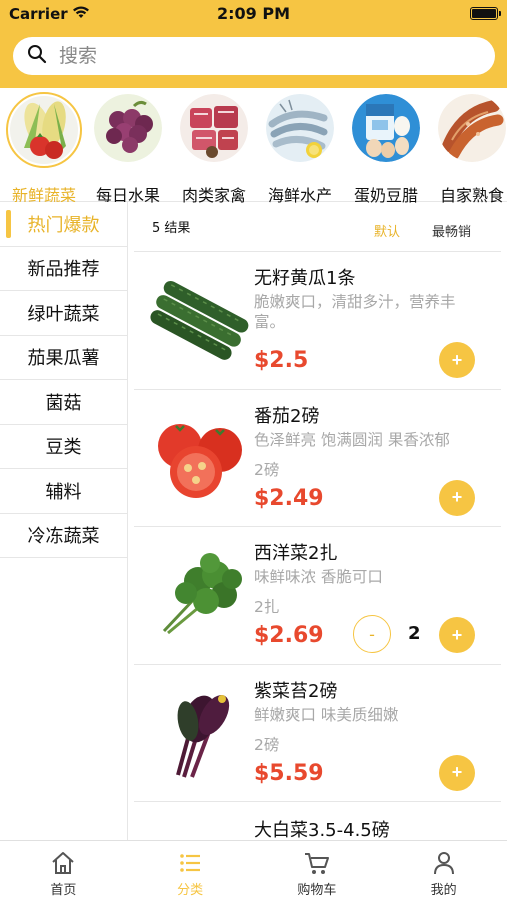  I want to click on category-strip: 新鲜蔬菜 每日水果 肉类家禽 海鲜水产 蛋奶豆腊 自家熟食, so click(253, 146).